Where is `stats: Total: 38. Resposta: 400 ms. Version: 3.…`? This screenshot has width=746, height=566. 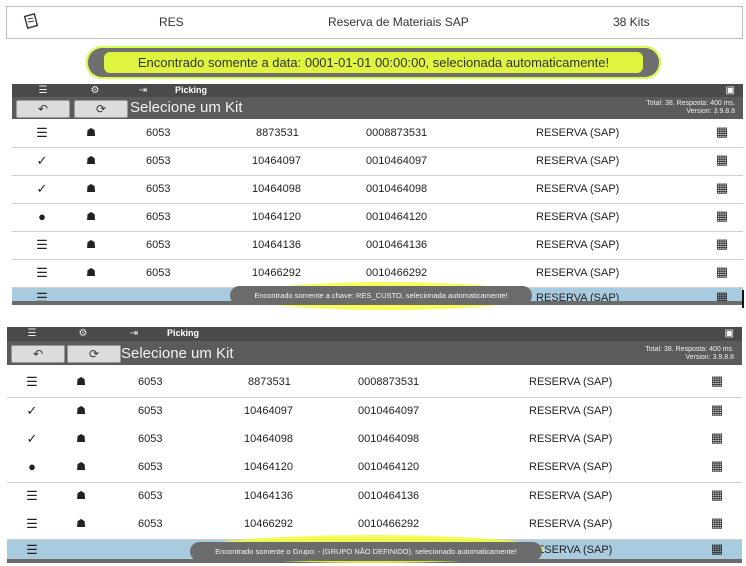
stats: Total: 38. Resposta: 400 ms. Version: 3.… is located at coordinates (690, 108).